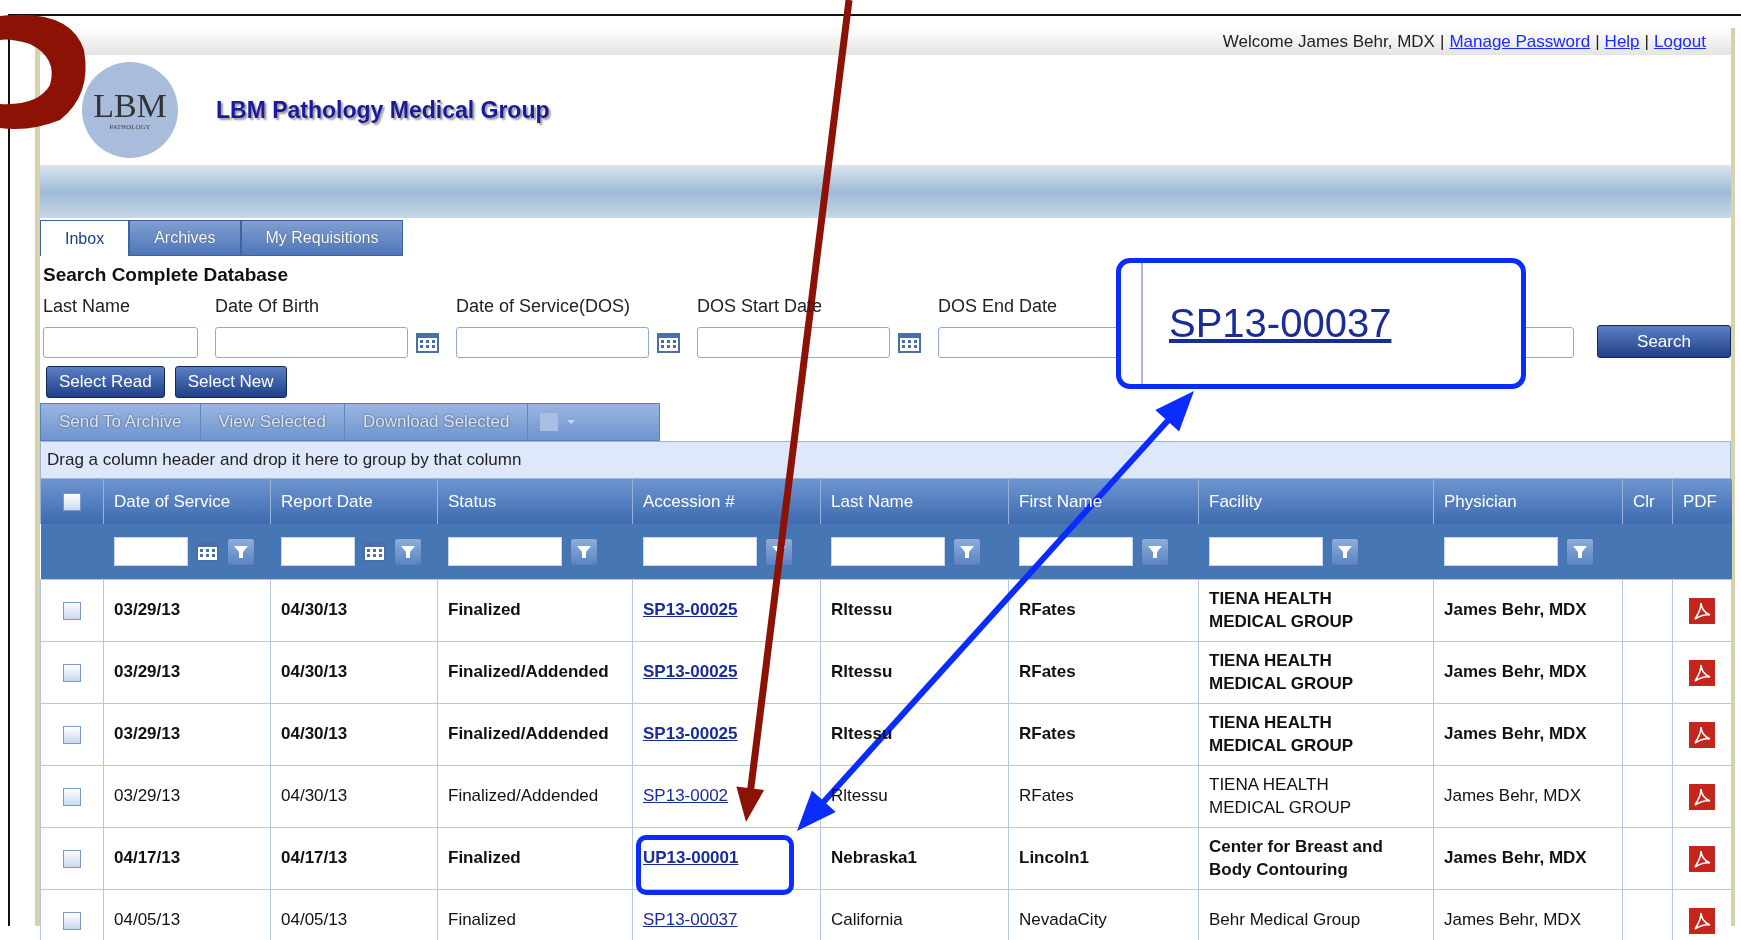 The height and width of the screenshot is (940, 1741). Describe the element at coordinates (85, 238) in the screenshot. I see `tab: Inbox` at that location.